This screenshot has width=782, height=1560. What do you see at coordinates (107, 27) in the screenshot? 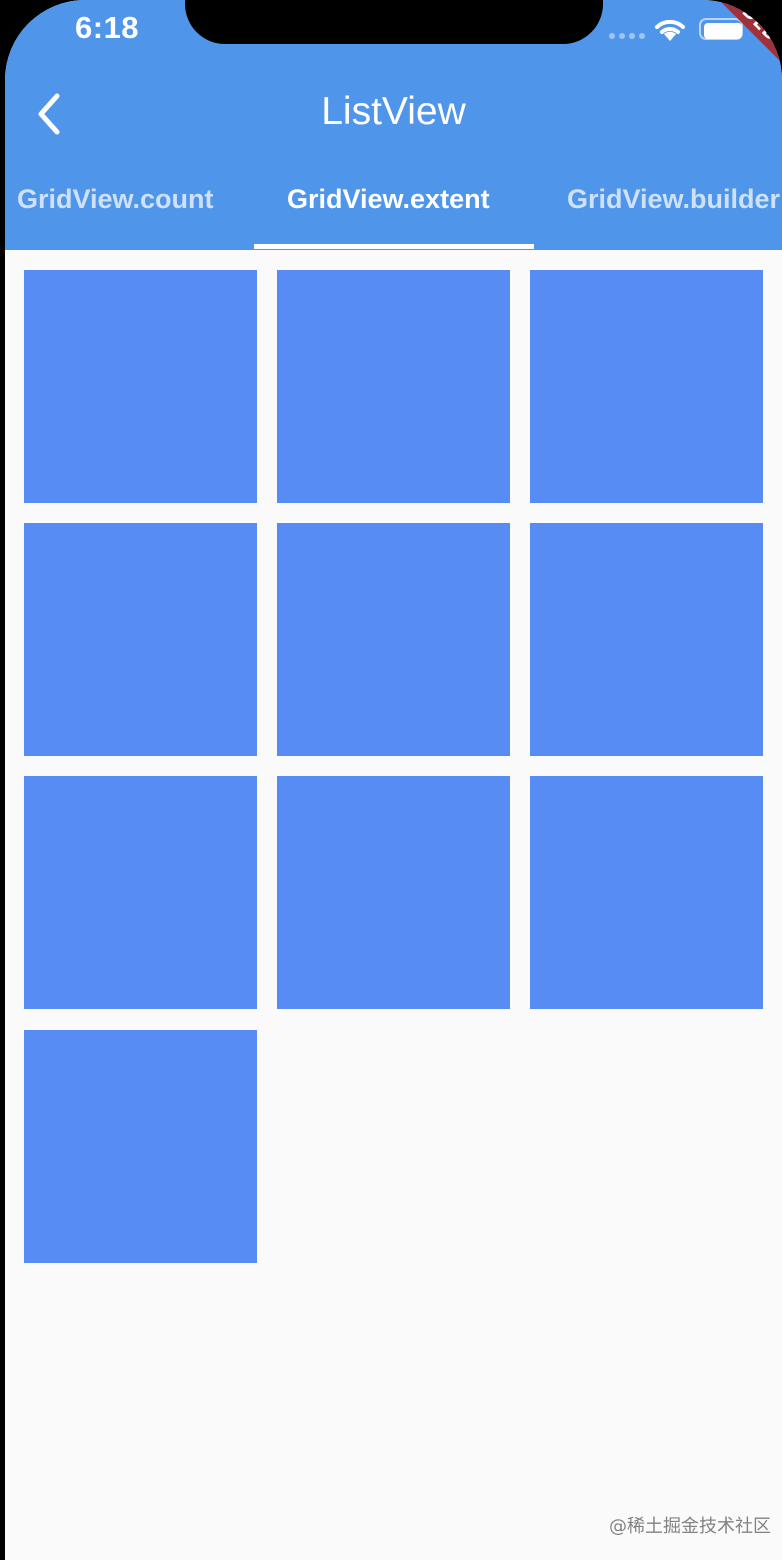
I see `status-time: 6:18` at bounding box center [107, 27].